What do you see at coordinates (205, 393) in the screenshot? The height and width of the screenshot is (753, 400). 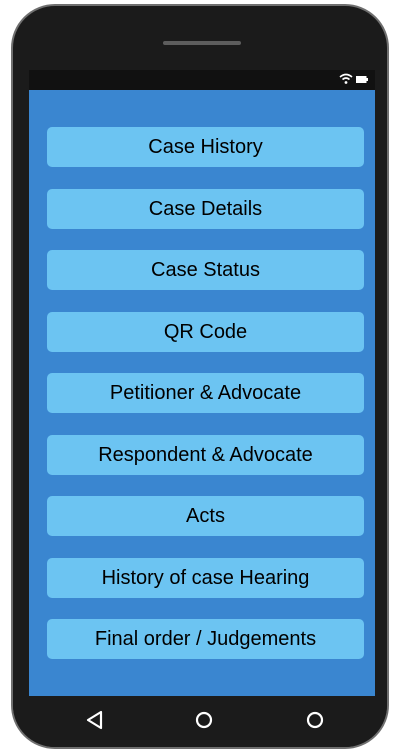 I see `petitioner-advocate-button: Petitioner & Advocate` at bounding box center [205, 393].